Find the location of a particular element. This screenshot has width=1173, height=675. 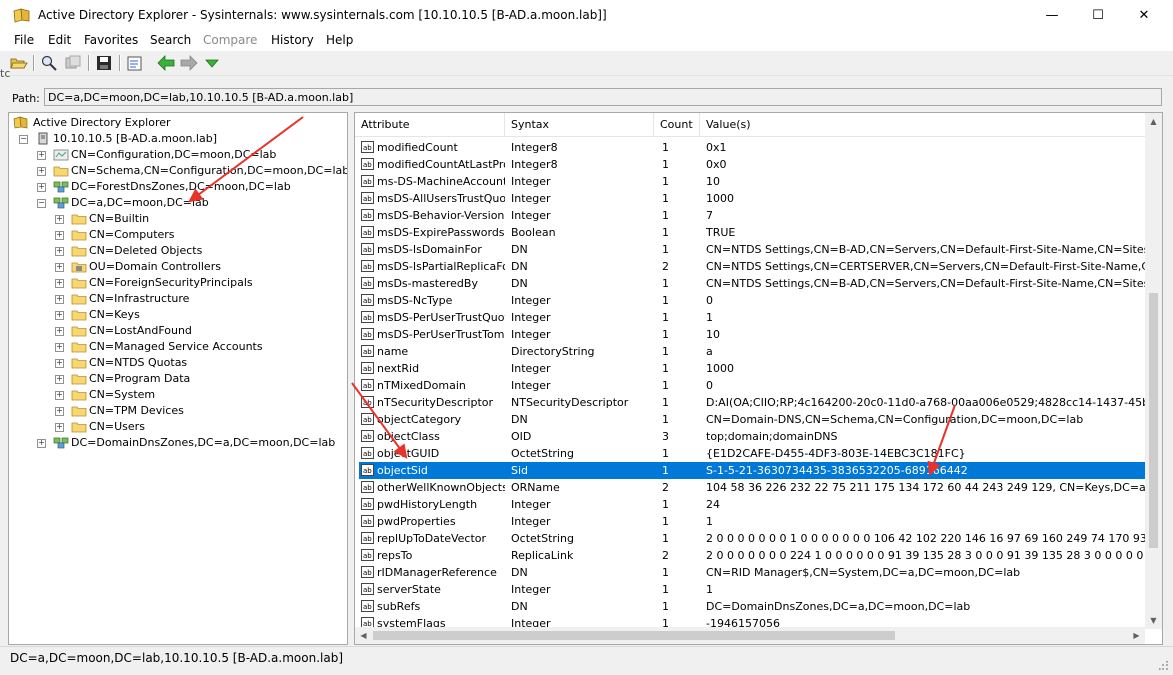

menu-edit: Edit is located at coordinates (59, 40).